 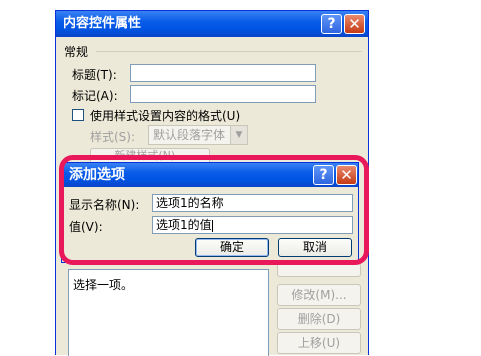 What do you see at coordinates (184, 225) in the screenshot?
I see `value-value: 选项1的值` at bounding box center [184, 225].